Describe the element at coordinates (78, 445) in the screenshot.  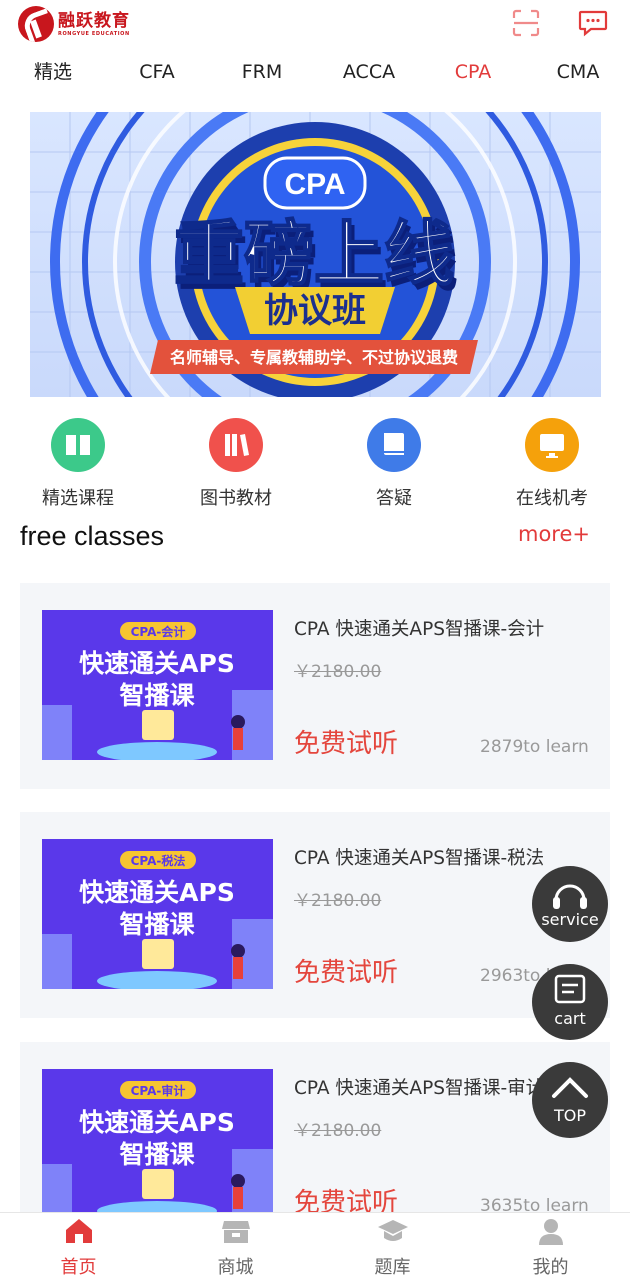
I see `book-open-icon` at that location.